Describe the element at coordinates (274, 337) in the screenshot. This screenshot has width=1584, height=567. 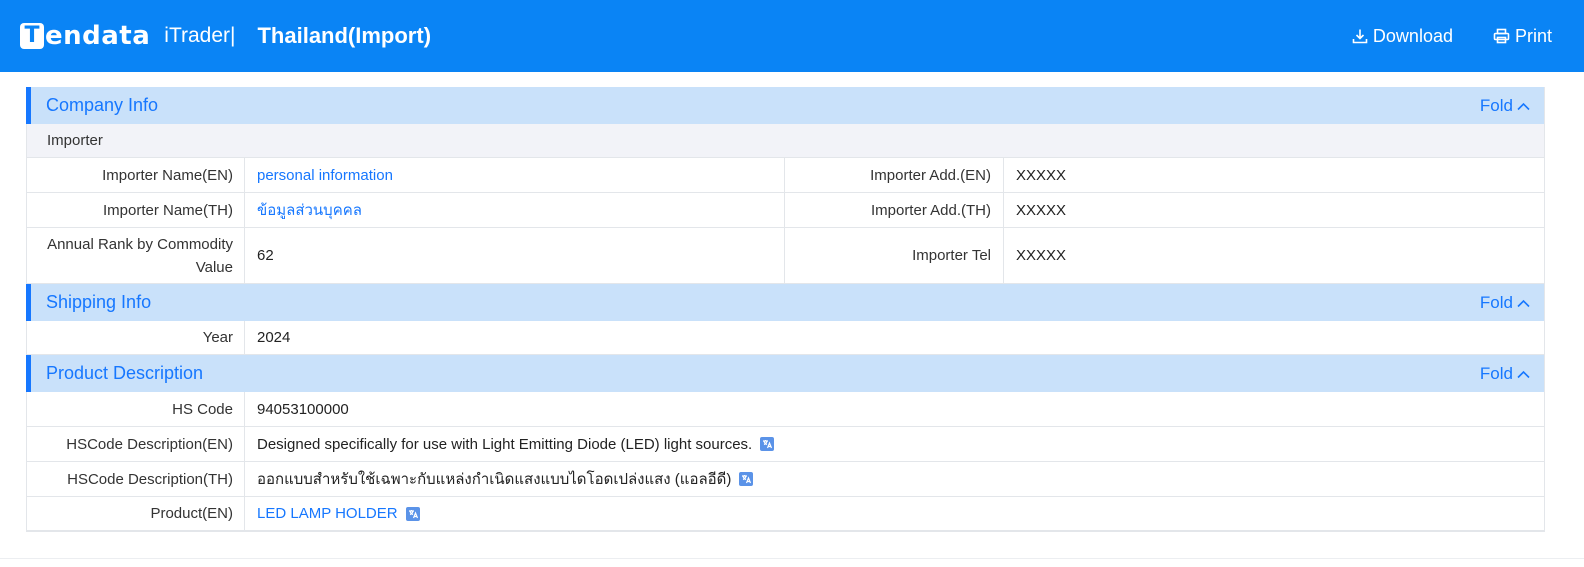
I see `year-value: 2024` at that location.